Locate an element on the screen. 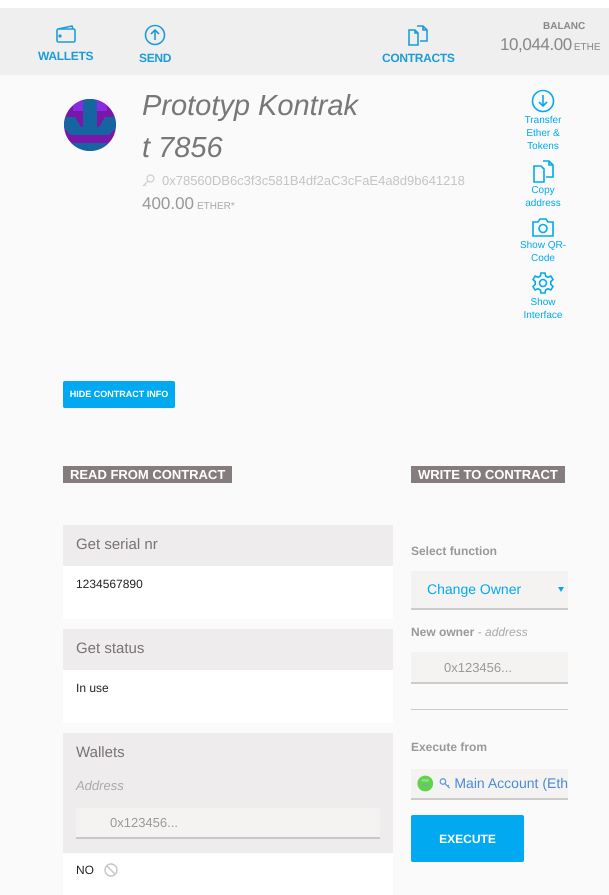  contract-action-link: Show Interface is located at coordinates (543, 296).